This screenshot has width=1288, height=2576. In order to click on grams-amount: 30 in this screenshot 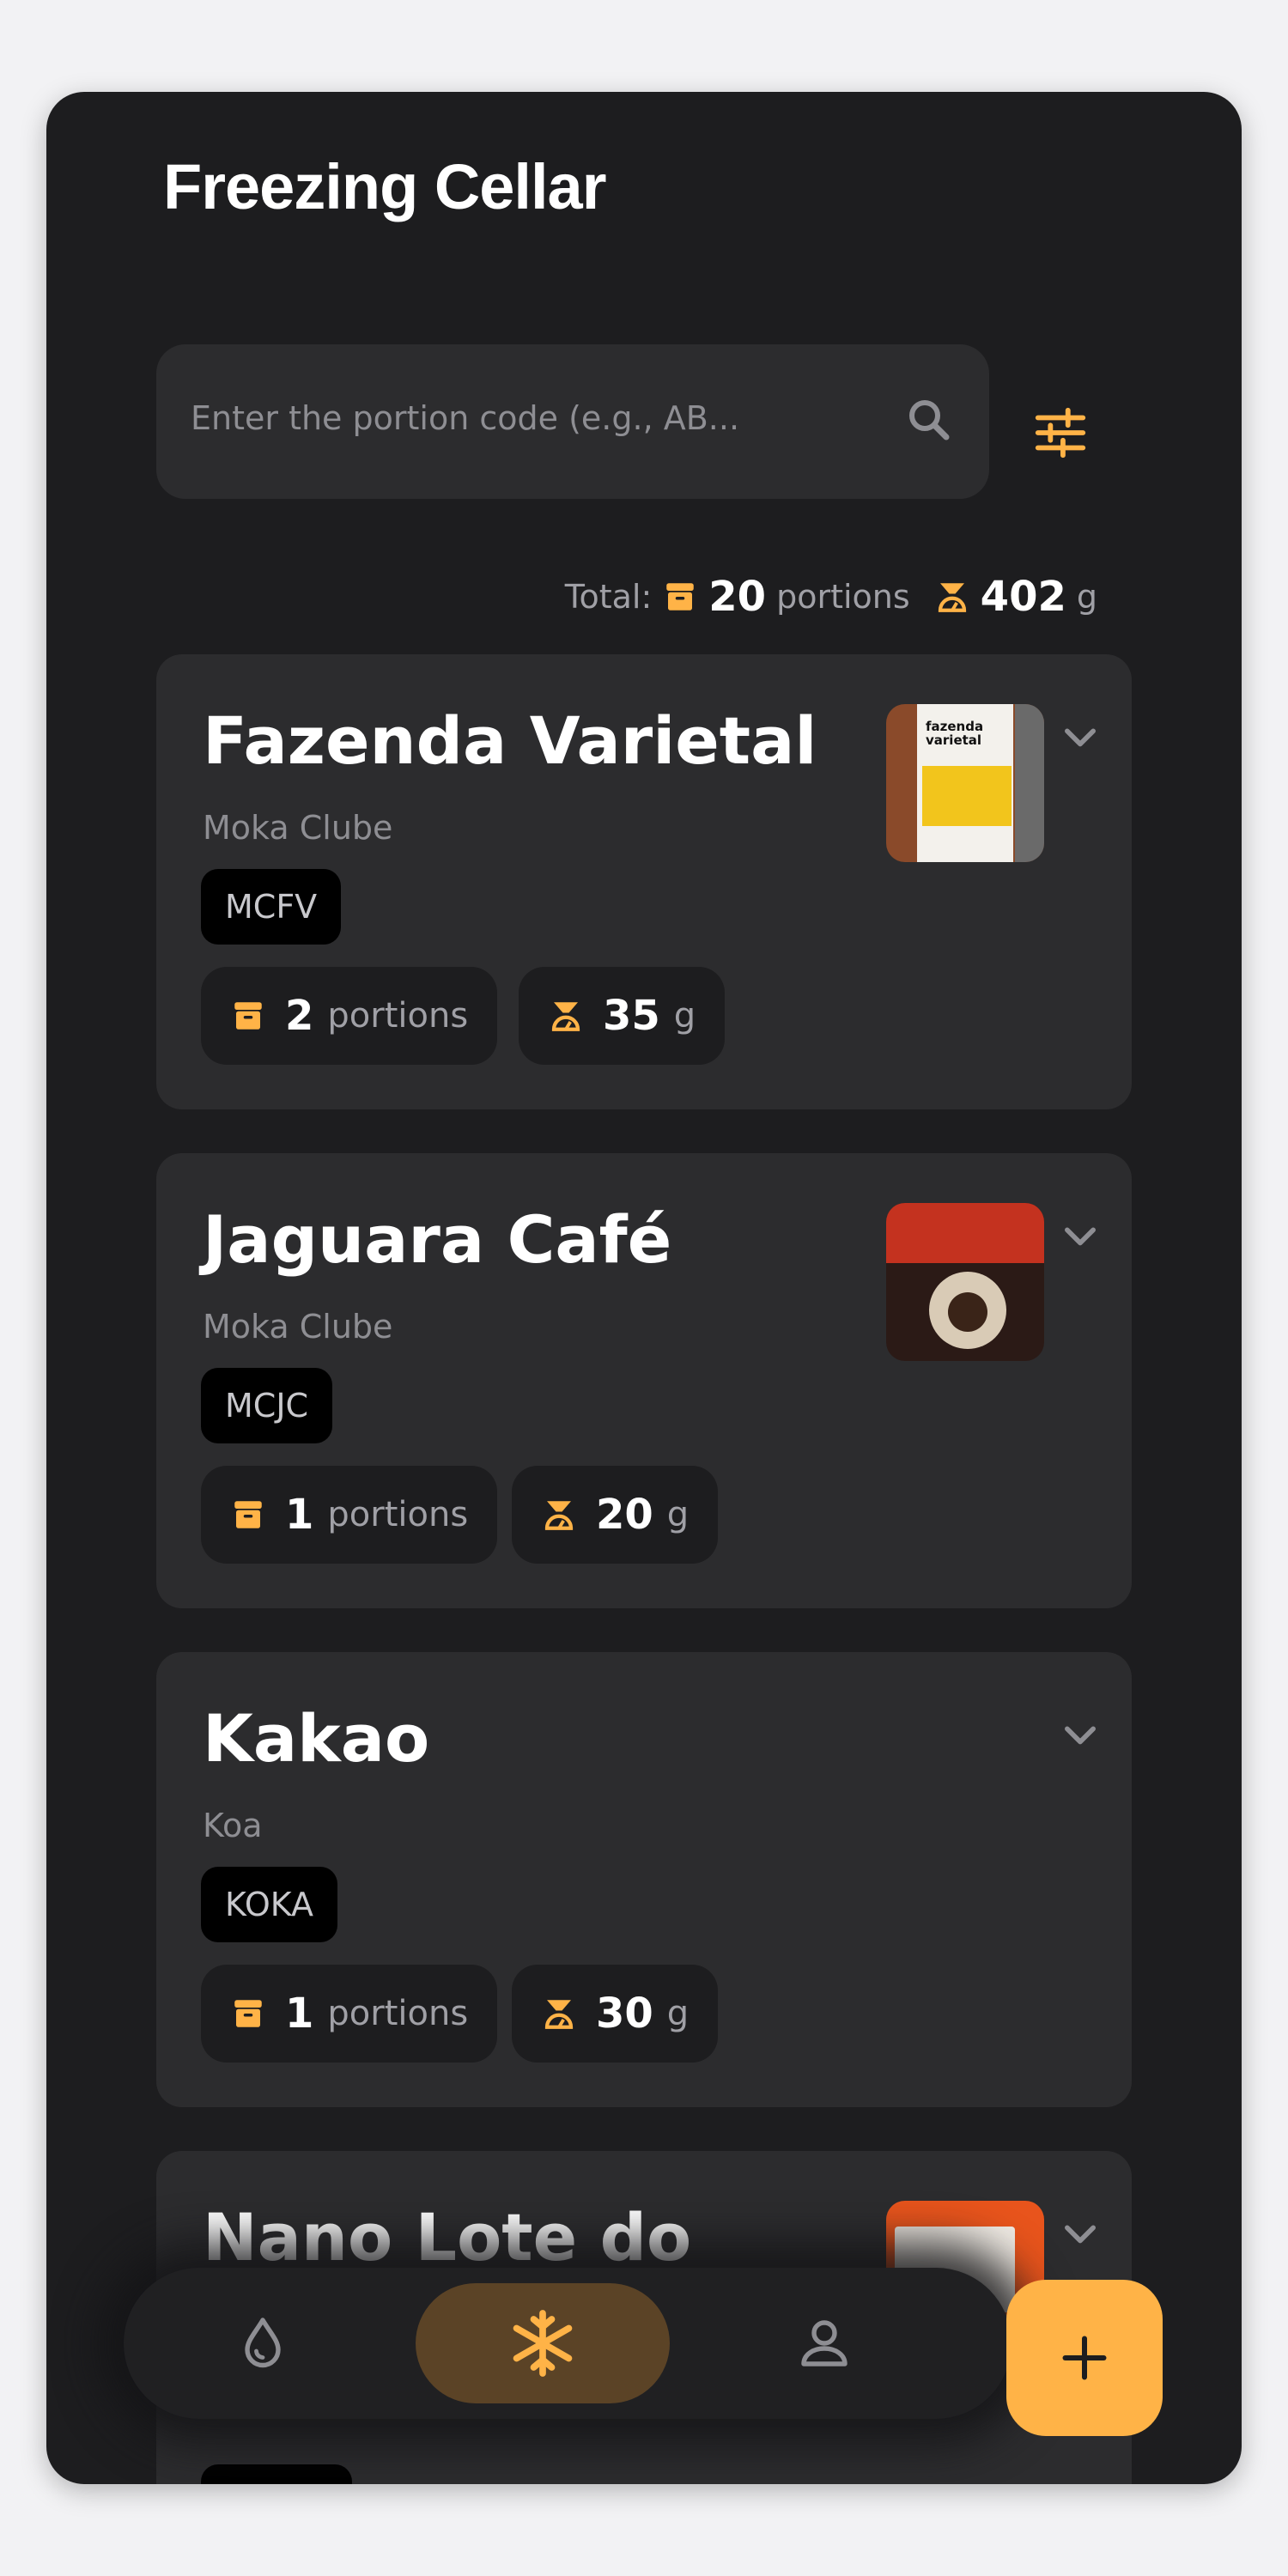, I will do `click(625, 2014)`.